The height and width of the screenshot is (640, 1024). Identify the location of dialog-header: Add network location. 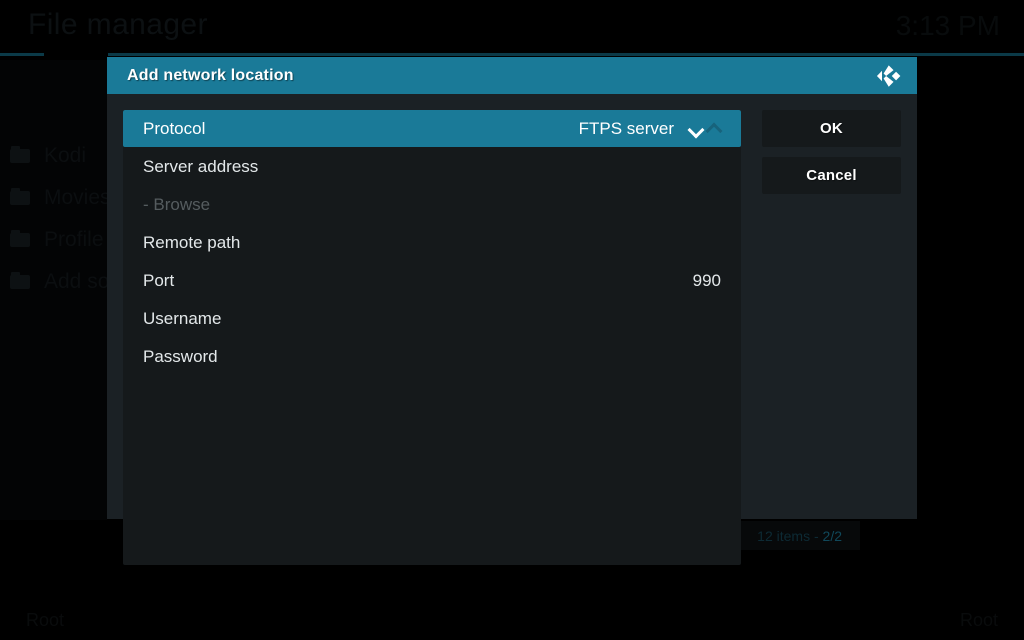
(512, 75).